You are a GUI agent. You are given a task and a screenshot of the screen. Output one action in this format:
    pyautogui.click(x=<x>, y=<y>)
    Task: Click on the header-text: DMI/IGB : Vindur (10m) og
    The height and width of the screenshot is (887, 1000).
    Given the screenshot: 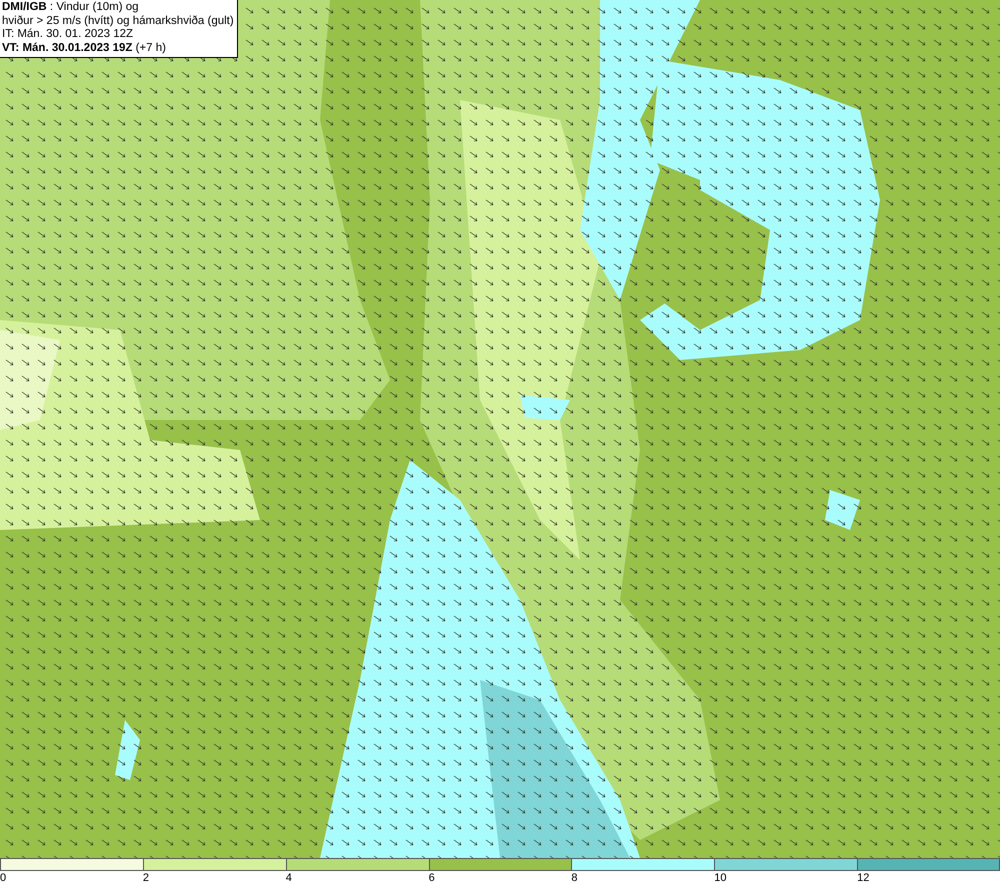 What is the action you would take?
    pyautogui.click(x=71, y=7)
    